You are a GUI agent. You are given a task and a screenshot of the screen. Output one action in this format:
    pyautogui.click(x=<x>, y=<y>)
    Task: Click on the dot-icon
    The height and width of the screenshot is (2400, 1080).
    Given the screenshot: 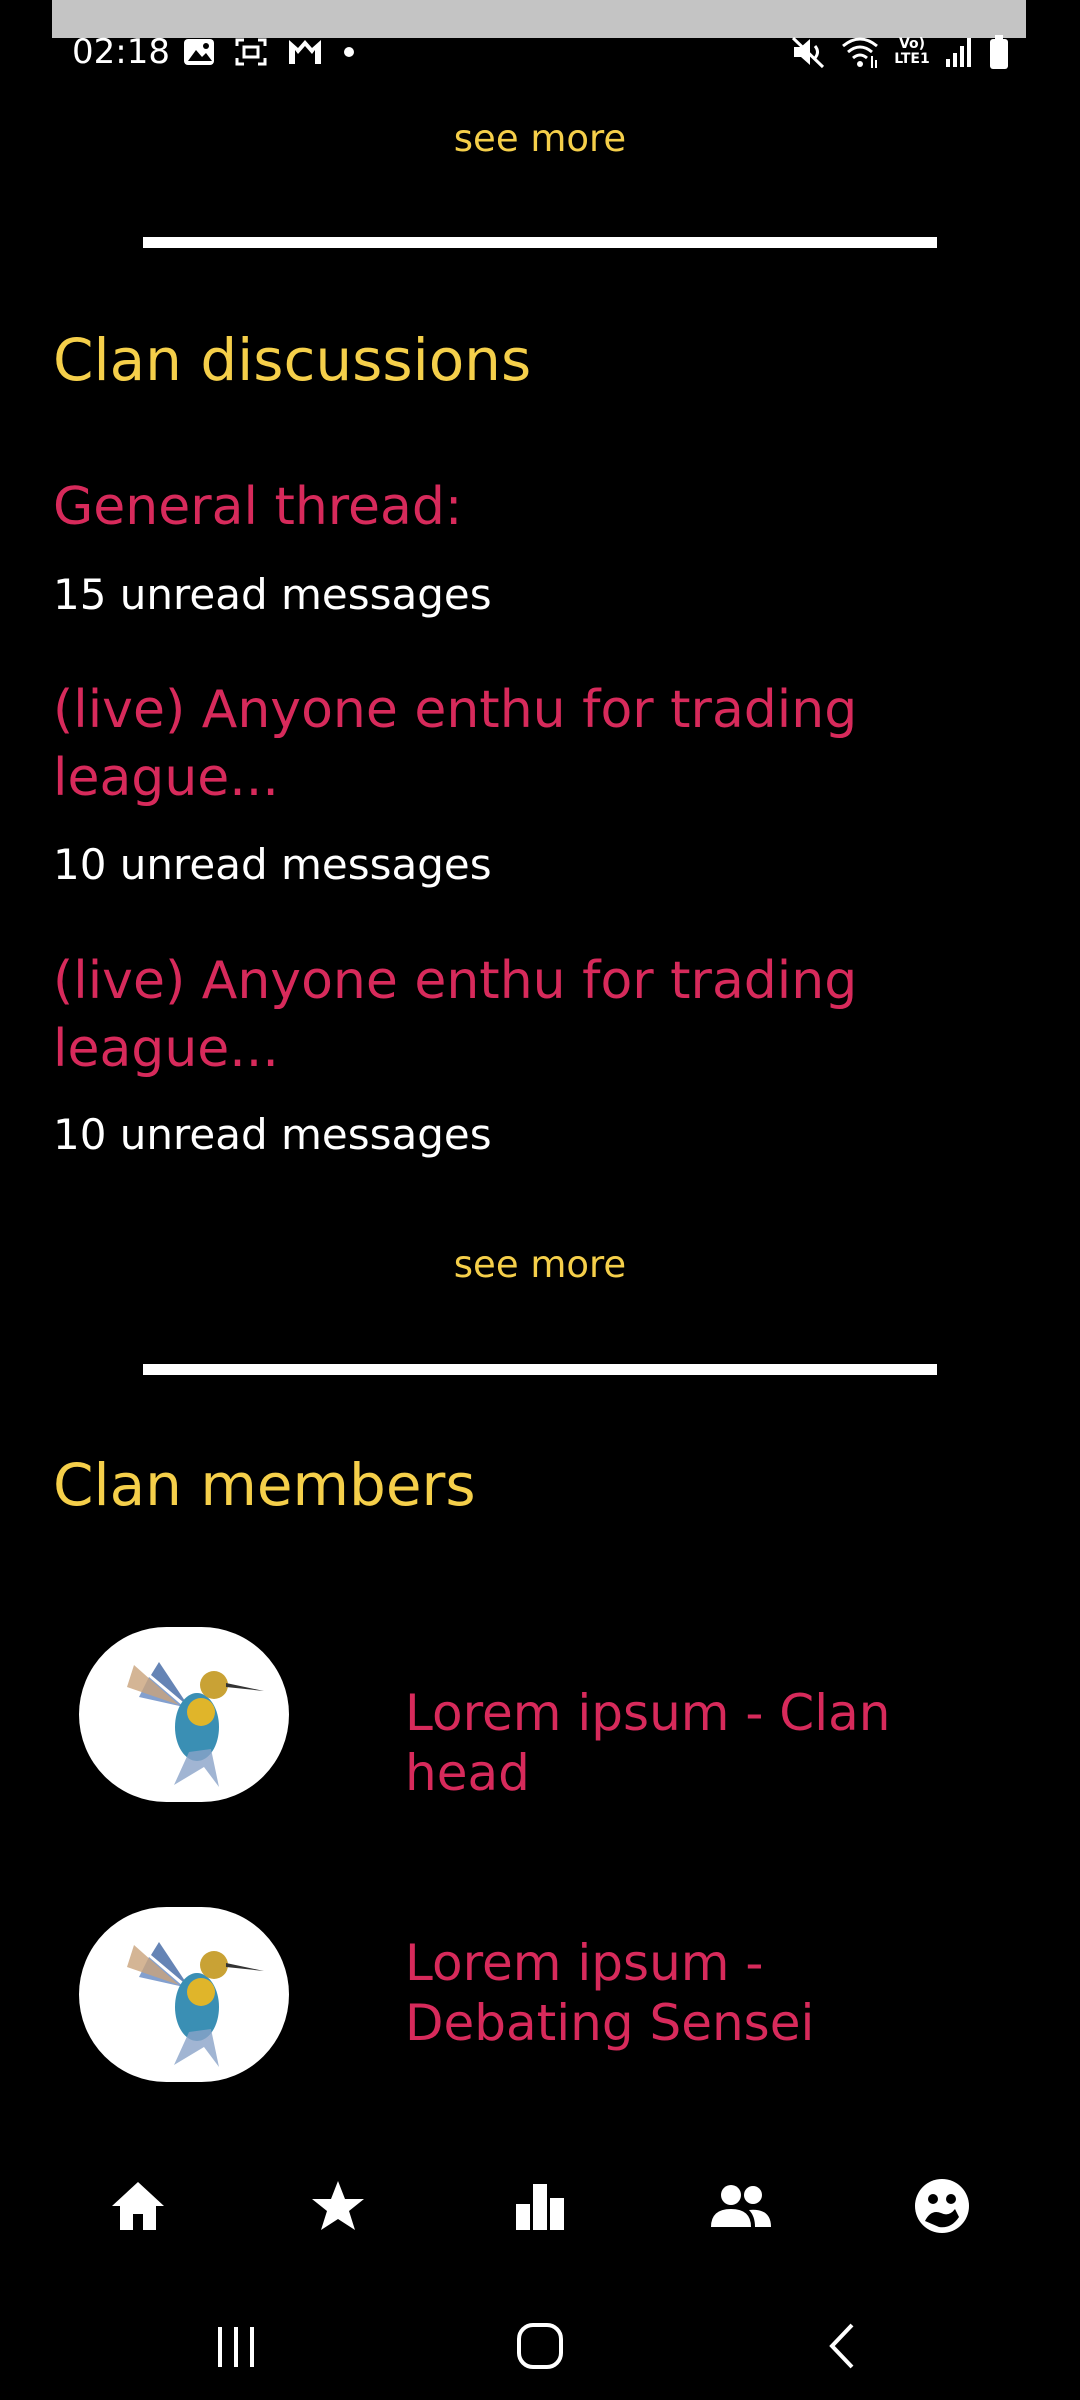 What is the action you would take?
    pyautogui.click(x=349, y=52)
    